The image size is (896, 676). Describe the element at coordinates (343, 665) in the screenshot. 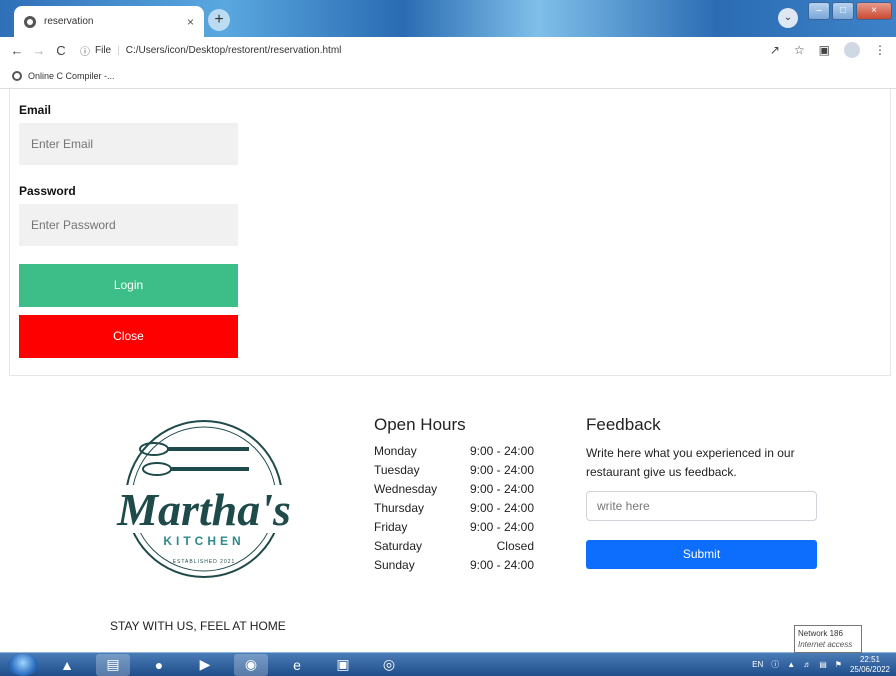

I see `photoshop-icon: ▣` at that location.